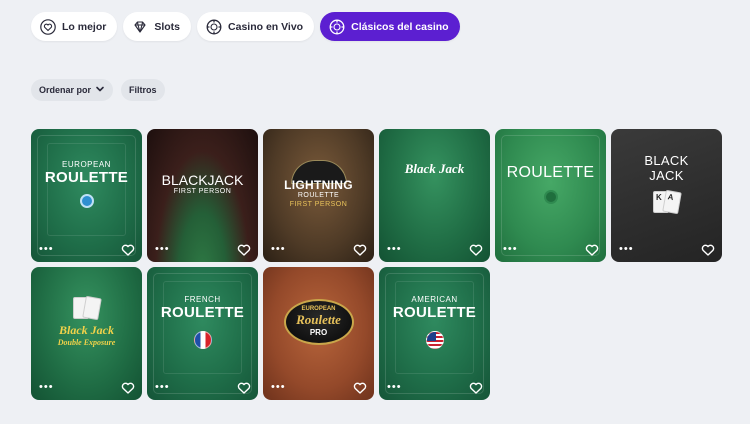 The height and width of the screenshot is (424, 750). What do you see at coordinates (202, 180) in the screenshot?
I see `game-title: BLACKJACK` at bounding box center [202, 180].